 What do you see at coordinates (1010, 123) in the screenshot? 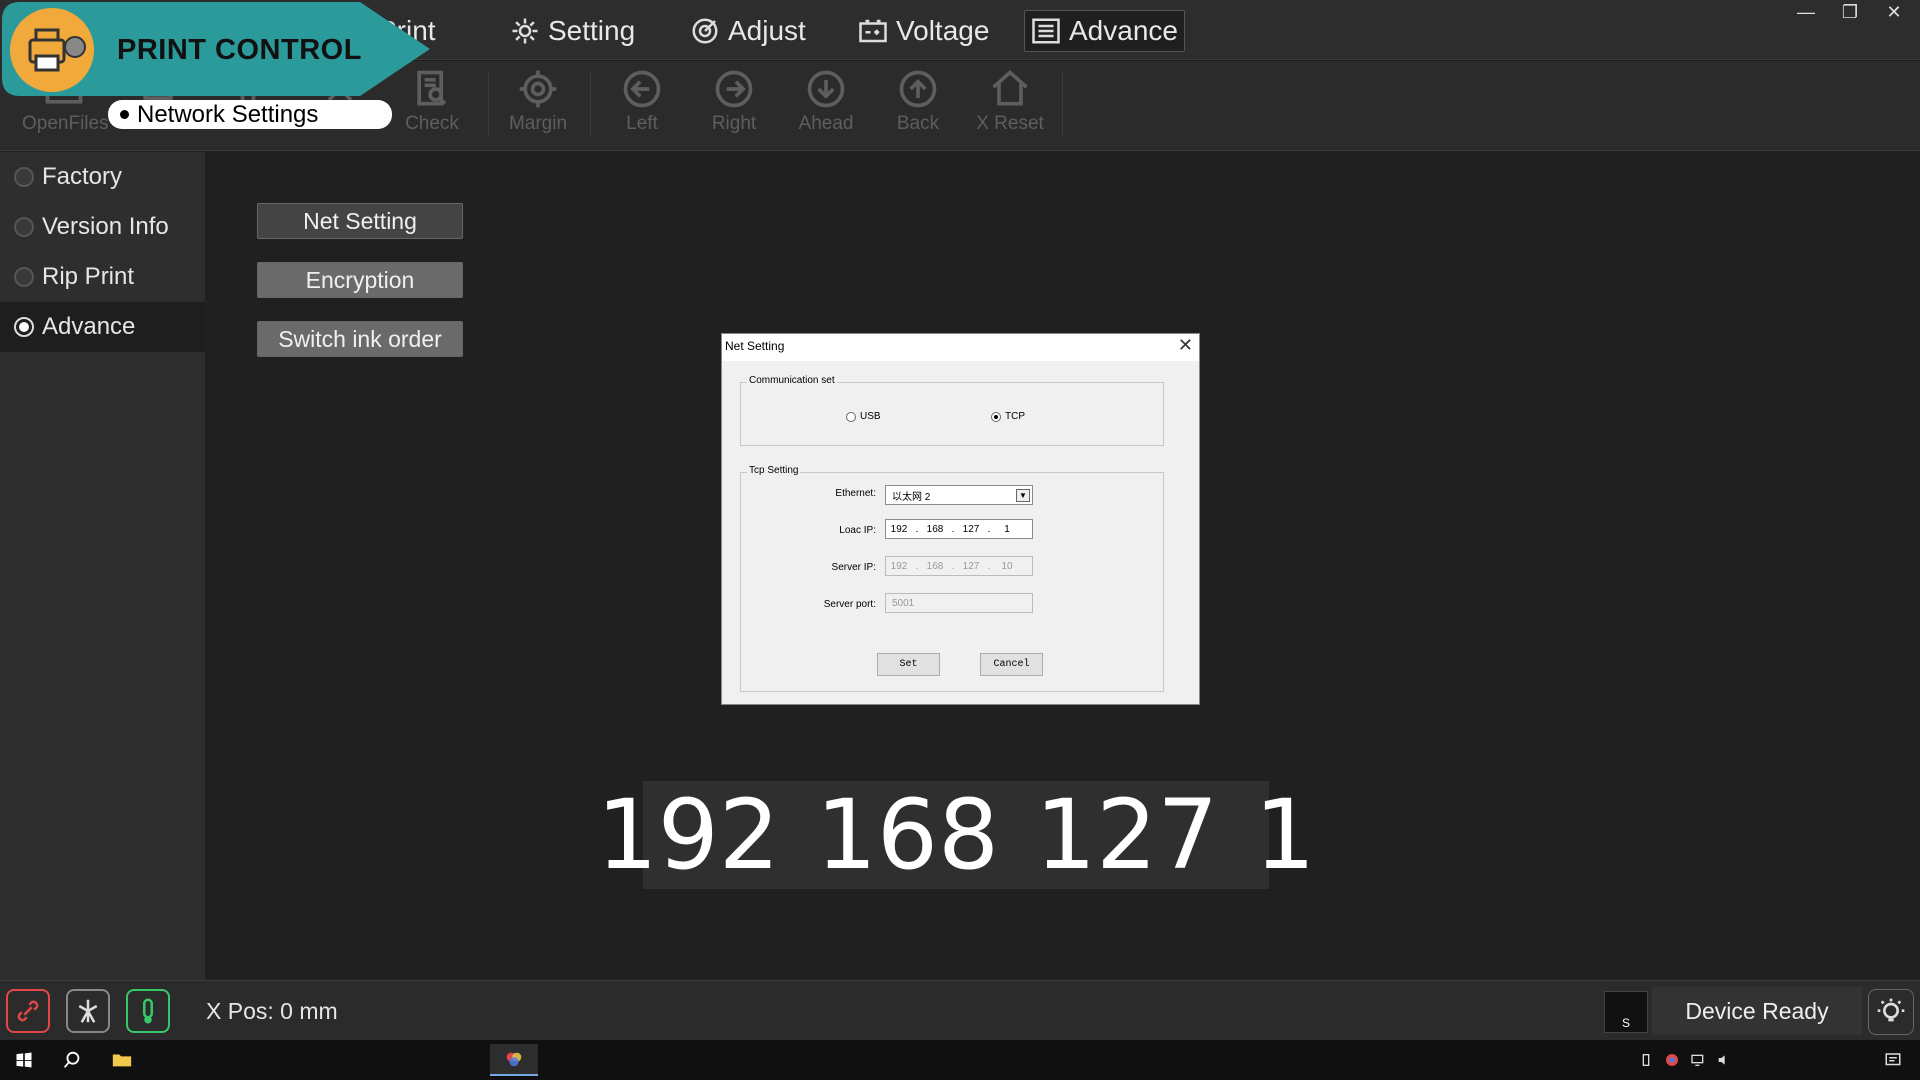
I see `tool-xreset-label: X Reset` at bounding box center [1010, 123].